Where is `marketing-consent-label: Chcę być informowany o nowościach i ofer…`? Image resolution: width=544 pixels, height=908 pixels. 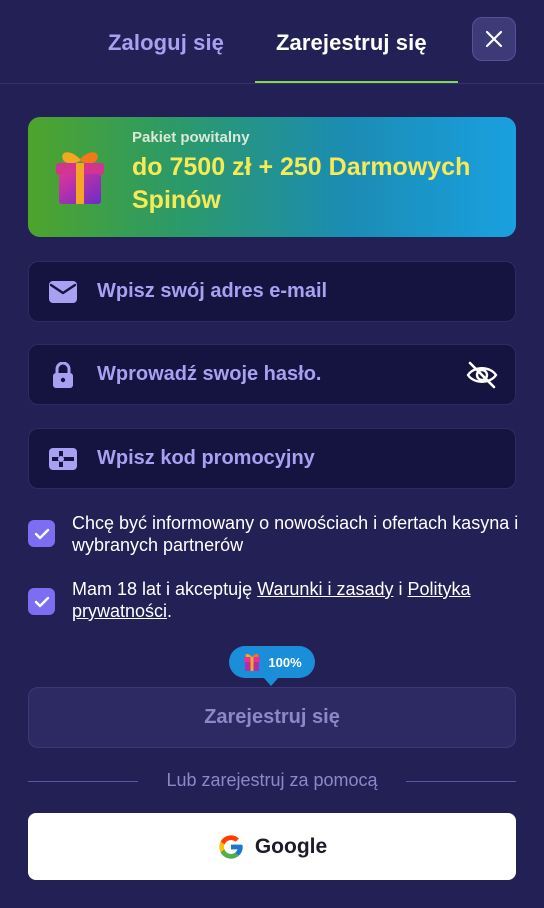
marketing-consent-label: Chcę być informowany o nowościach i ofer… is located at coordinates (295, 534).